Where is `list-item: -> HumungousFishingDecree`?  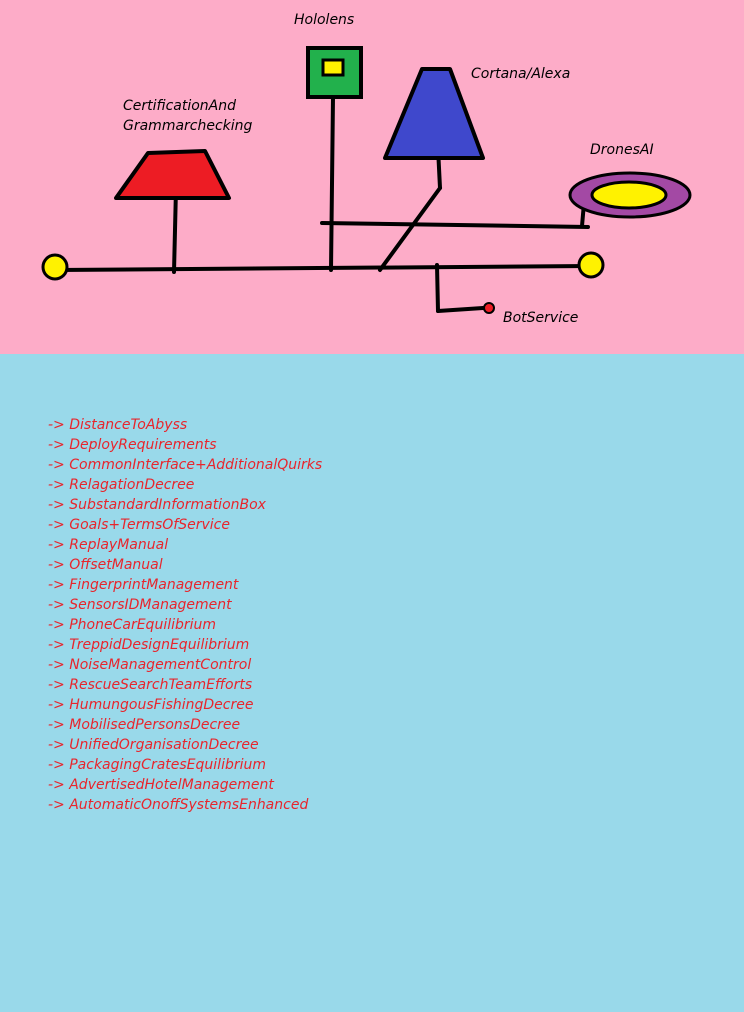 list-item: -> HumungousFishingDecree is located at coordinates (185, 705).